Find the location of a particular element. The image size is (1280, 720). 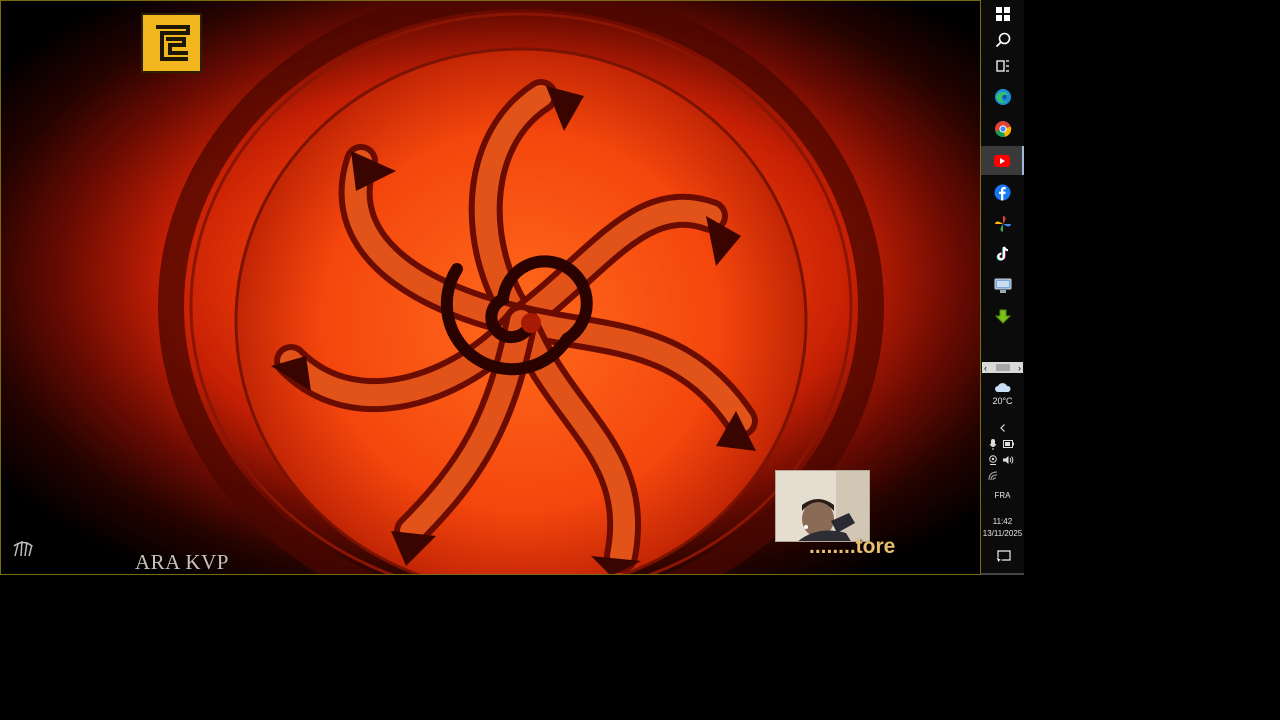

taskbar-app-youtube is located at coordinates (1002, 160).